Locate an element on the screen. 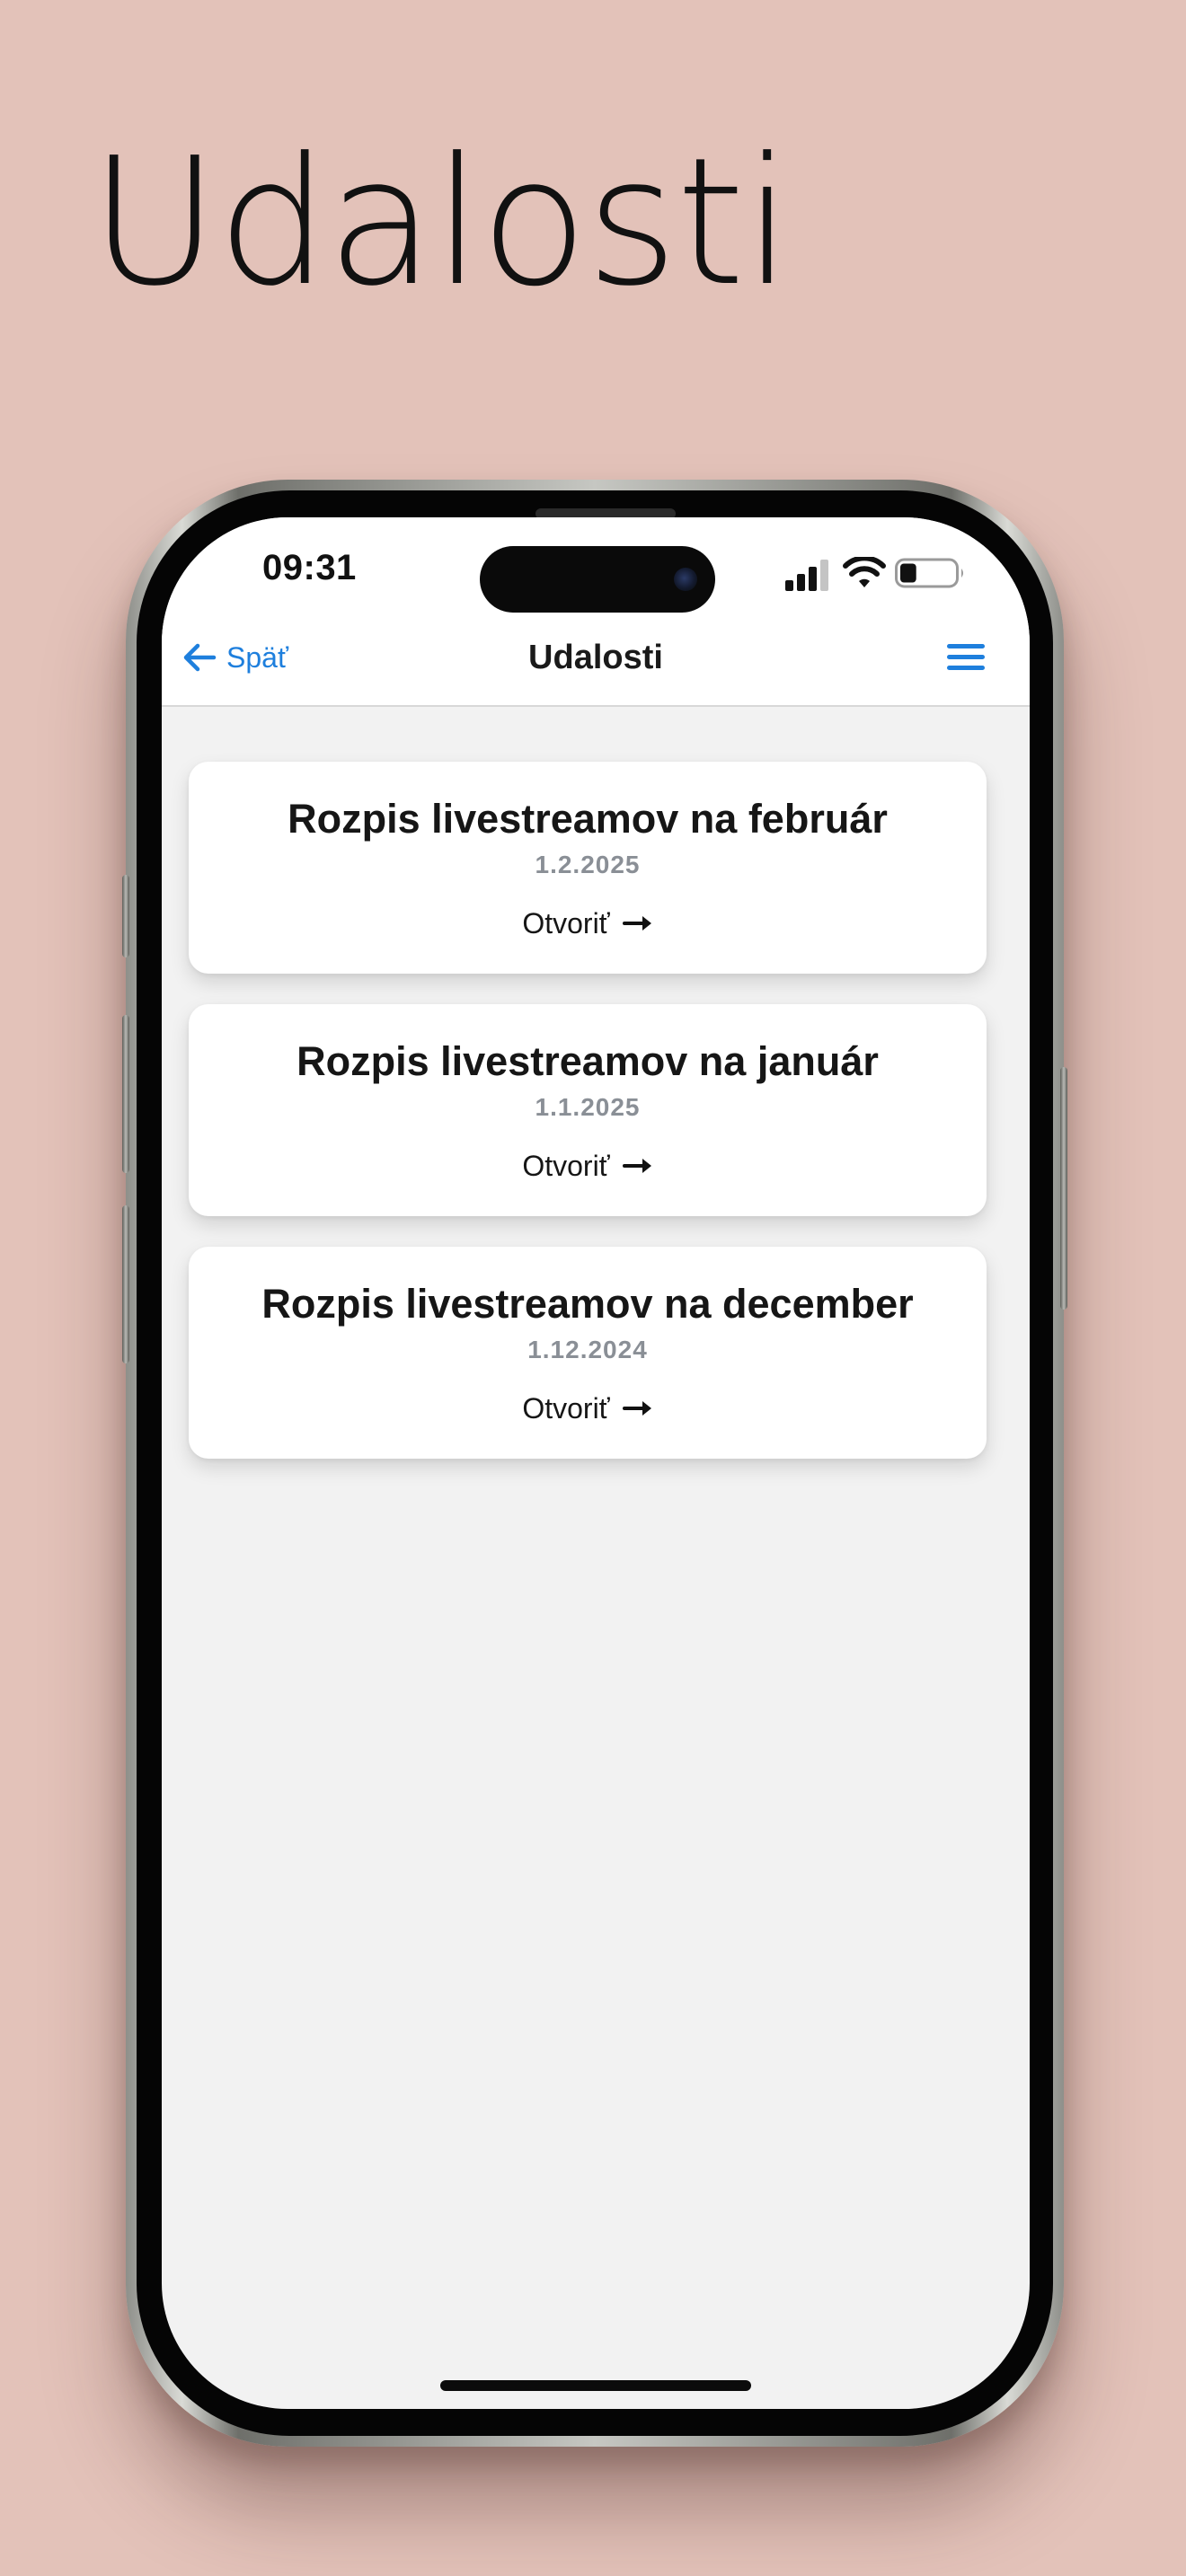  status-time: 09:31 is located at coordinates (309, 567).